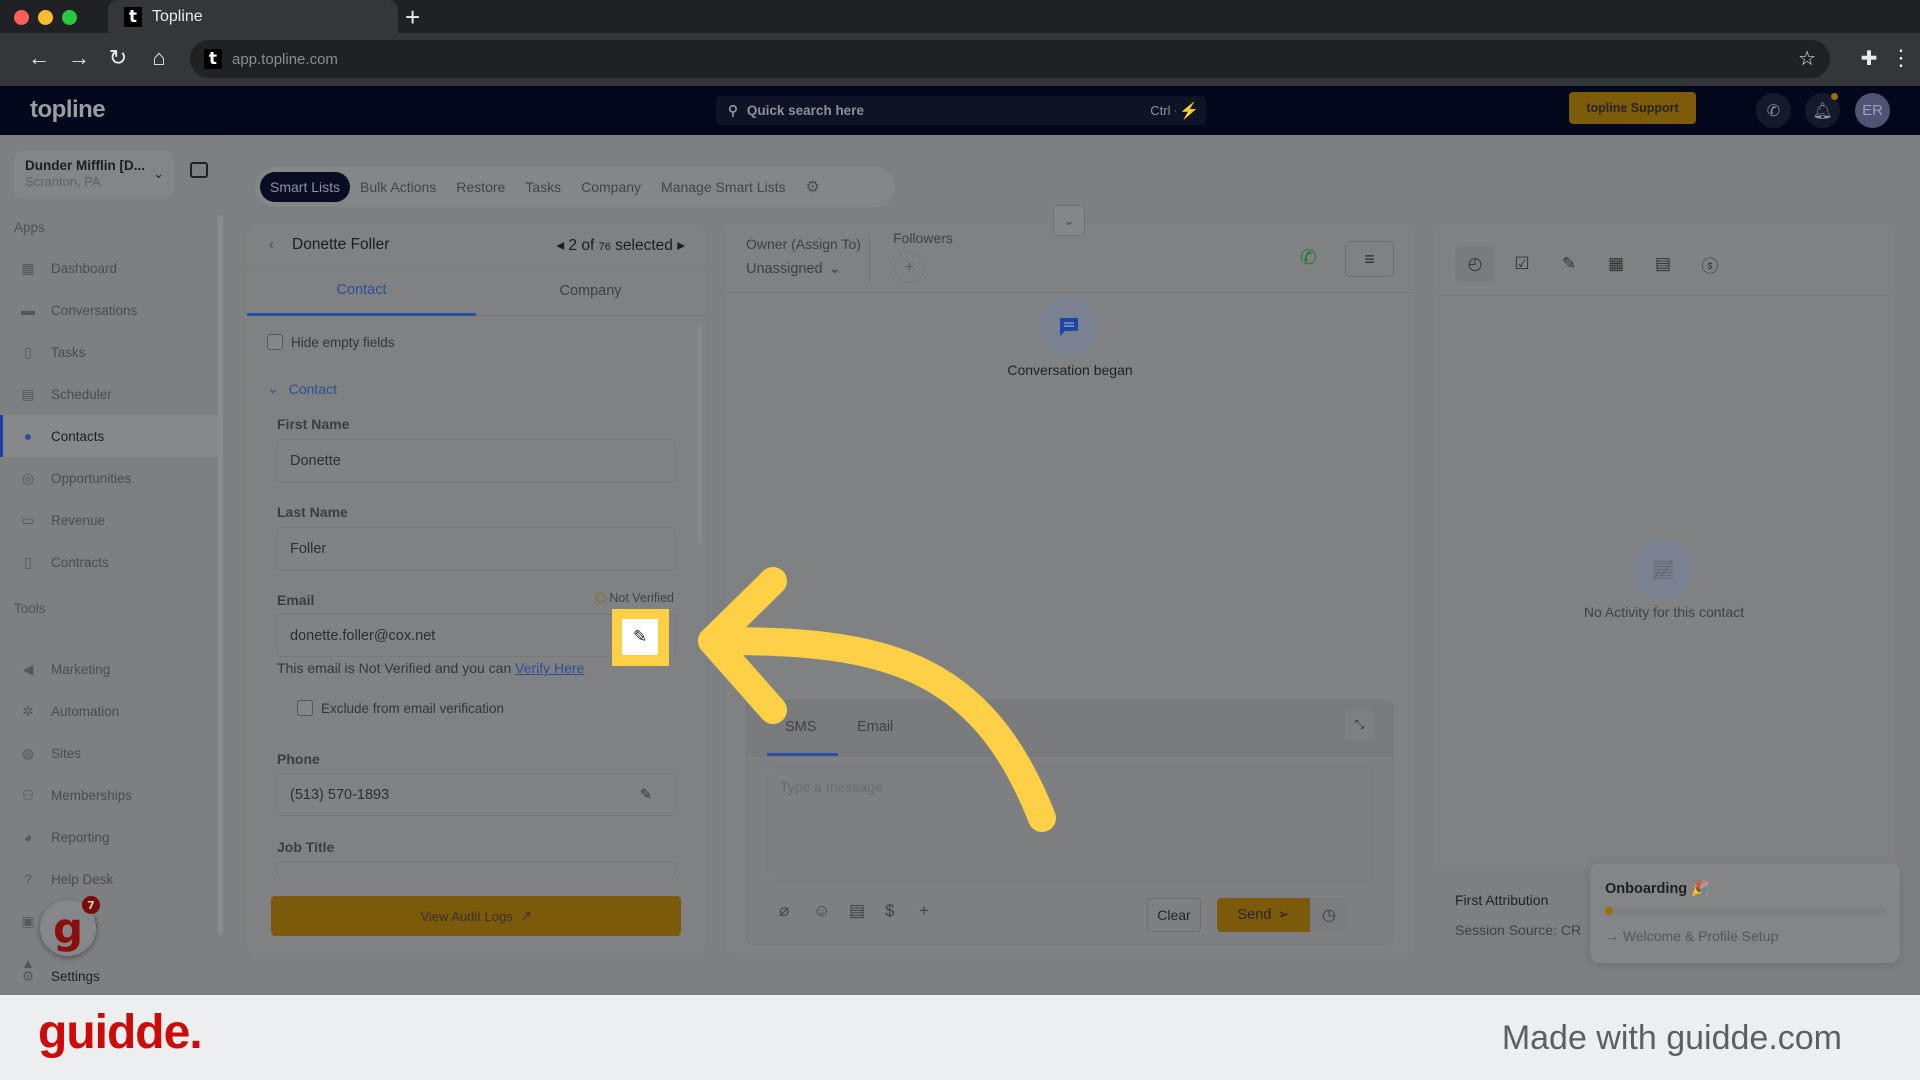 The width and height of the screenshot is (1920, 1080). Describe the element at coordinates (361, 291) in the screenshot. I see `tab-contact: Contact` at that location.